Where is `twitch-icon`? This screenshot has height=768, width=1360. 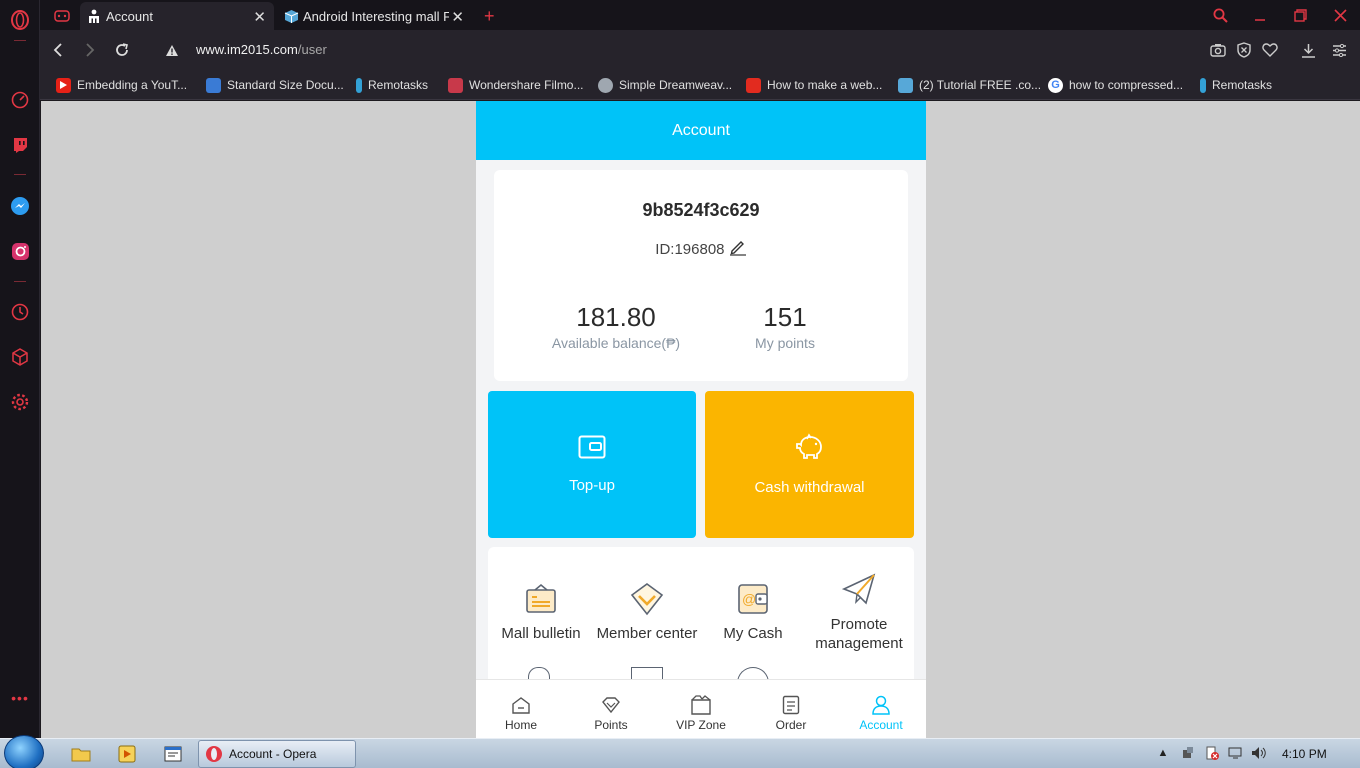 twitch-icon is located at coordinates (20, 145).